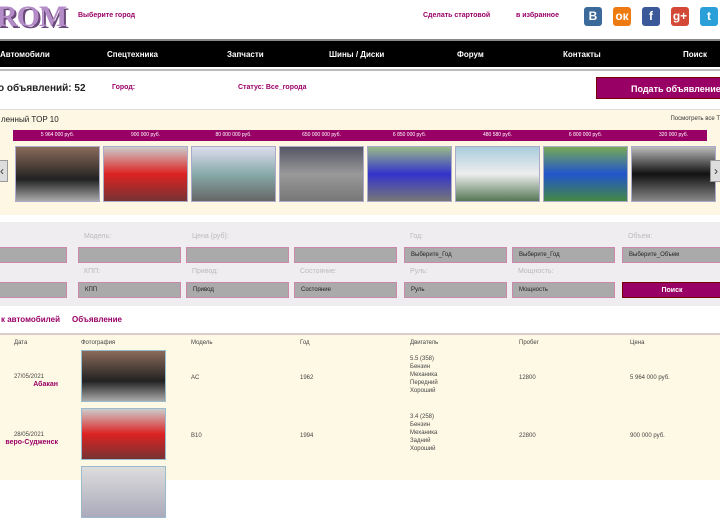 This screenshot has height=518, width=720. What do you see at coordinates (210, 236) in the screenshot?
I see `filter-label: Цена (руб):` at bounding box center [210, 236].